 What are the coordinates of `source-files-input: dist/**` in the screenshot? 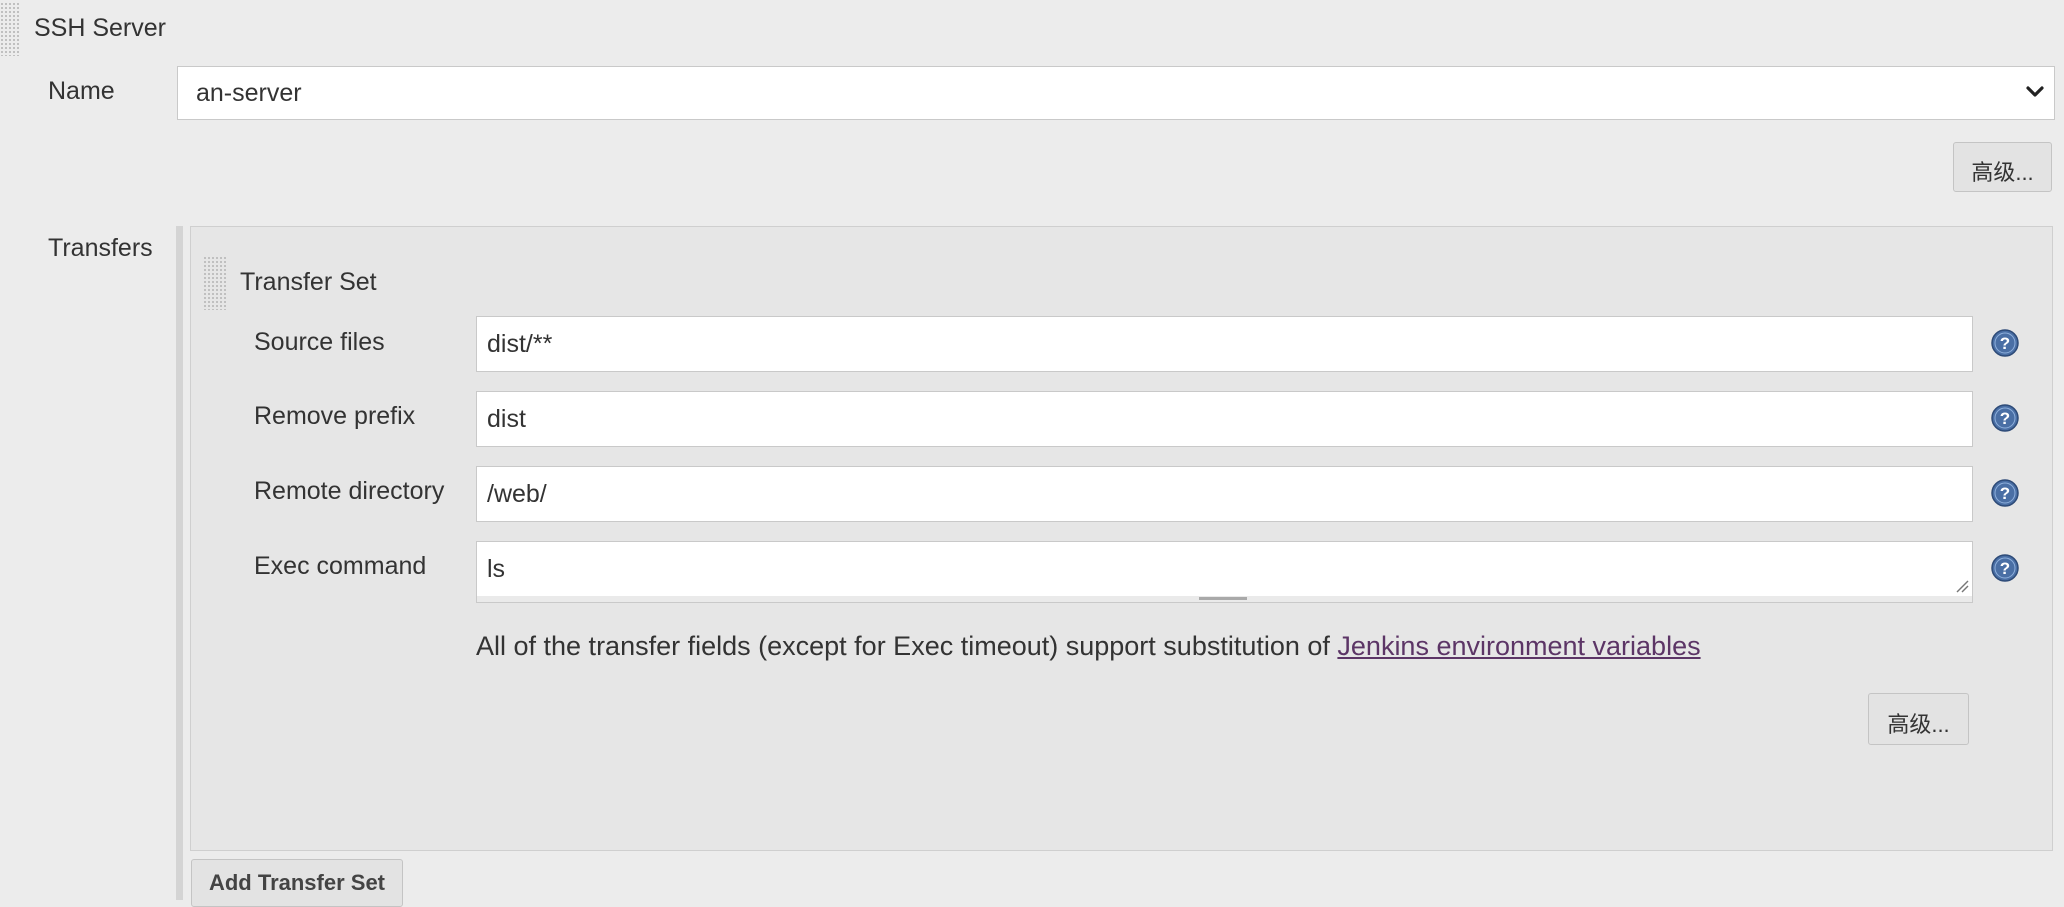 It's located at (1224, 344).